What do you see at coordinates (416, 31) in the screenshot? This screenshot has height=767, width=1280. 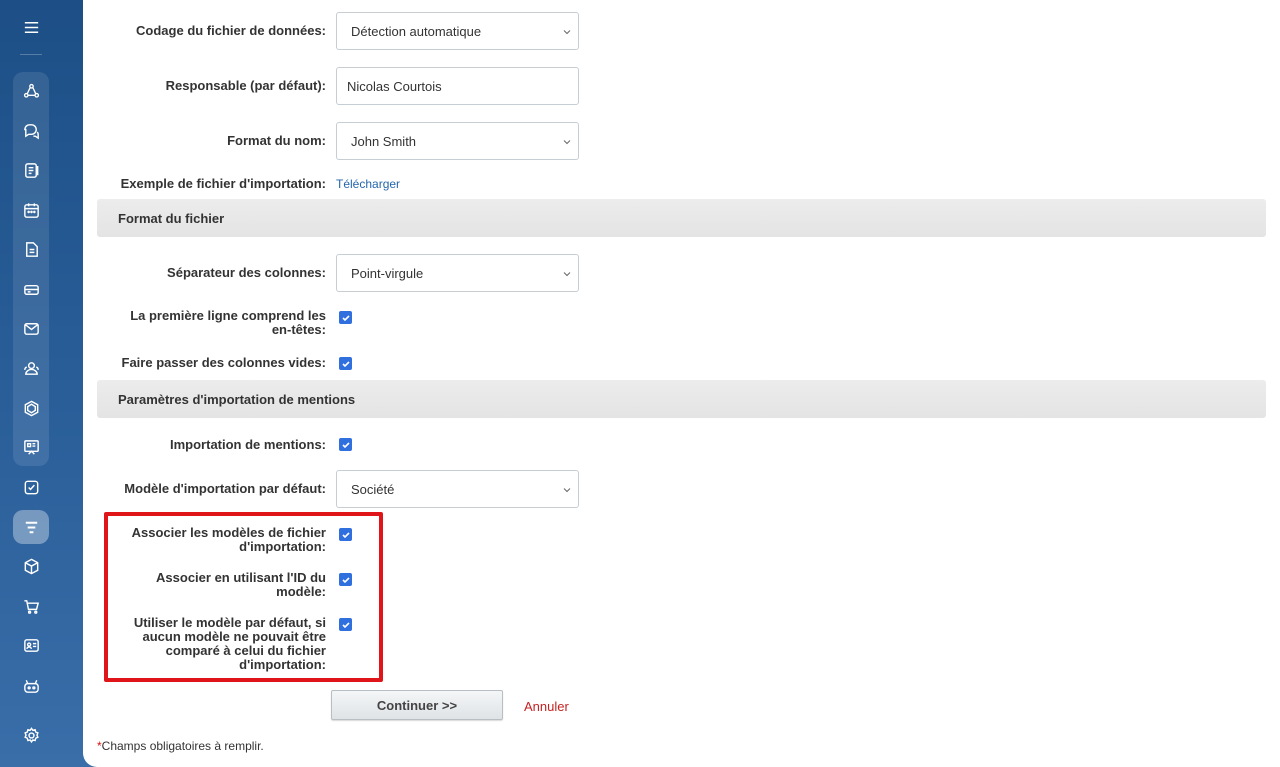 I see `encoding-value: Détection automatique` at bounding box center [416, 31].